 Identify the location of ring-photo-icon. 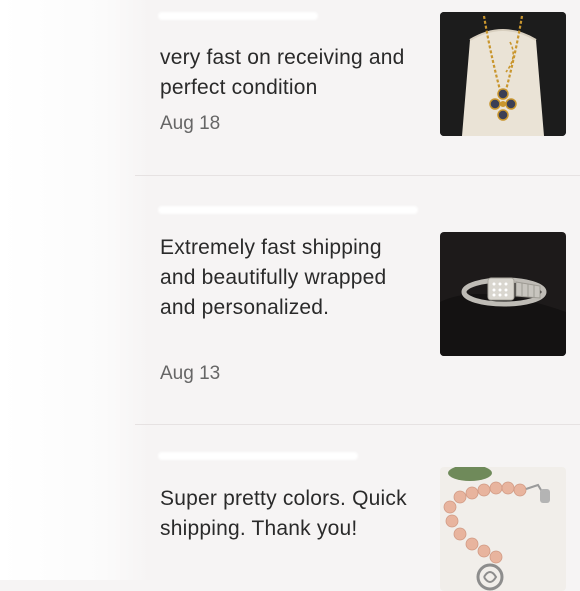
(503, 294).